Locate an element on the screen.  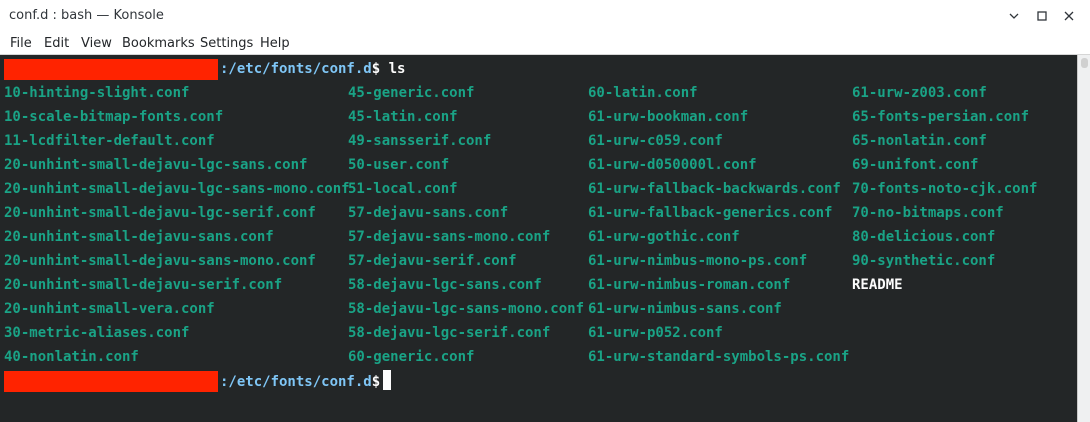
file-entry: 57-dejavu-sans.conf is located at coordinates (428, 213).